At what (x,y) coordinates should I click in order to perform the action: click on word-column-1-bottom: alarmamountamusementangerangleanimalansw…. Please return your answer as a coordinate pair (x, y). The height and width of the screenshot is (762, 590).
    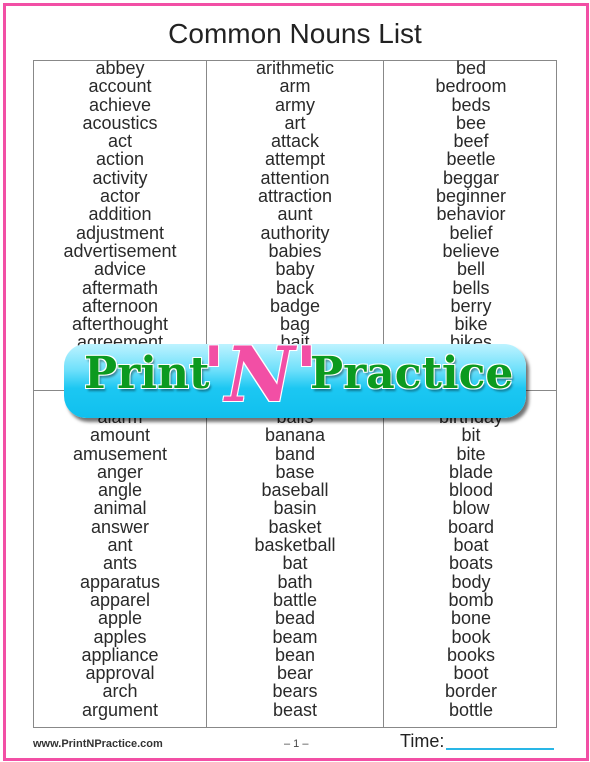
    Looking at the image, I should click on (120, 563).